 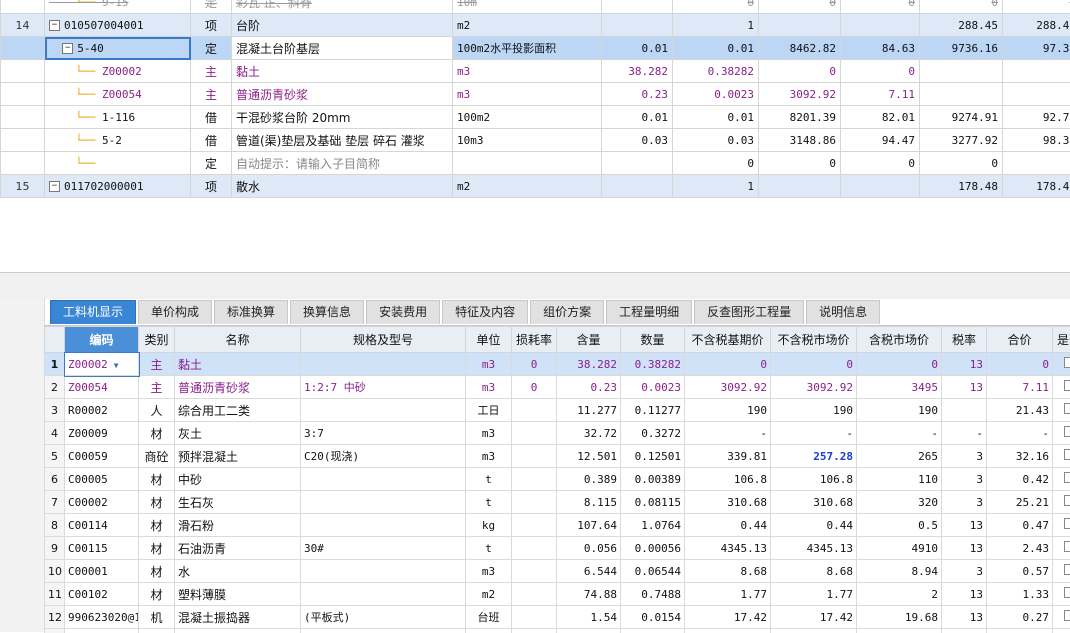 I want to click on tab-5: 特征及内容, so click(x=485, y=312).